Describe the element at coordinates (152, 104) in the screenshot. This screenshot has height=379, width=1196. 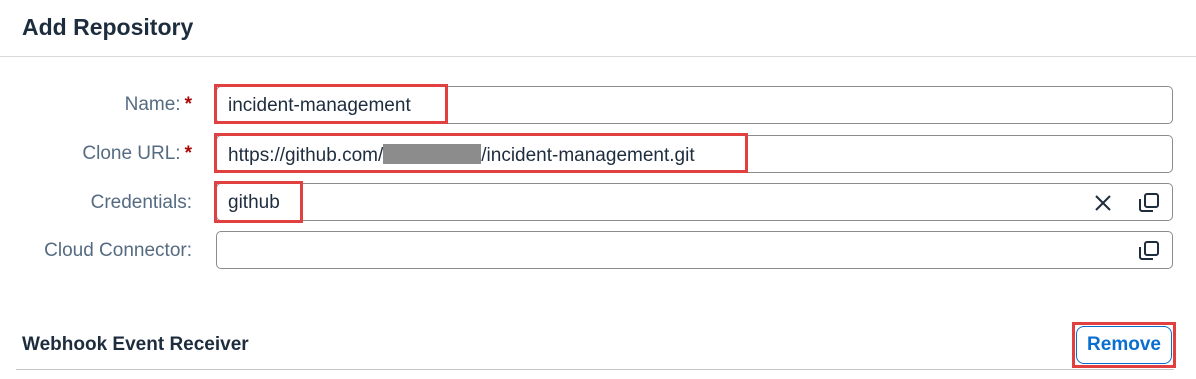
I see `name-label-text: Name:` at that location.